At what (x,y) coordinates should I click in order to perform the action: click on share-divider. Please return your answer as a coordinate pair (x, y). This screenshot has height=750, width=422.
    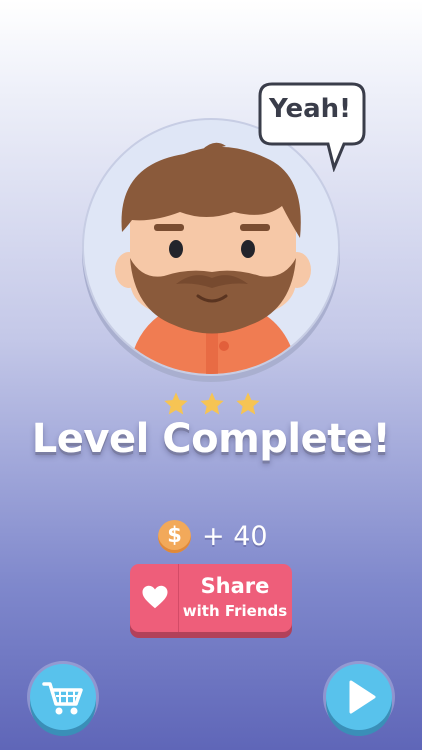
    Looking at the image, I should click on (178, 598).